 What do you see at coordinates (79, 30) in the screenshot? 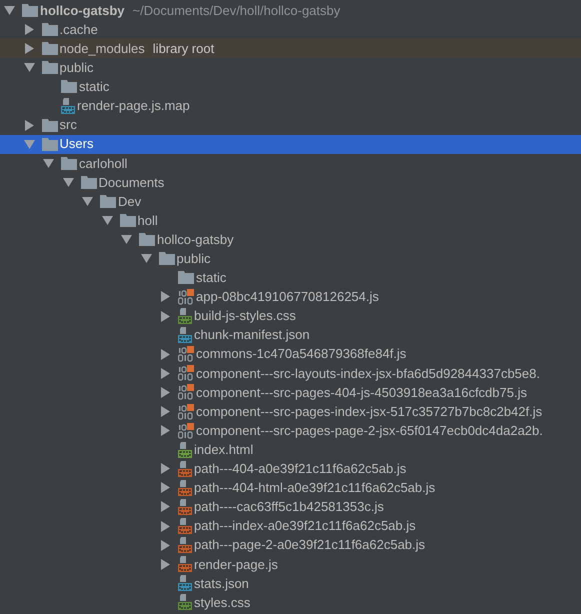
I see `folder-name: .cache` at bounding box center [79, 30].